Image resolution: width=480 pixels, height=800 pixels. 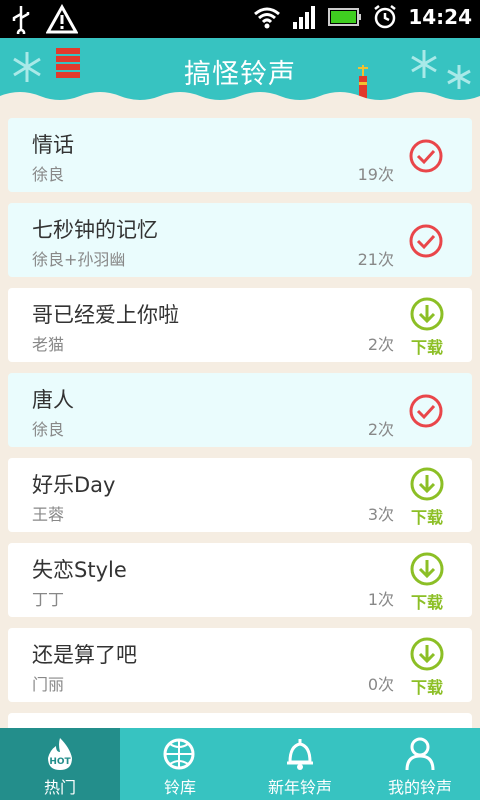 What do you see at coordinates (440, 17) in the screenshot?
I see `clock-time: 14:24` at bounding box center [440, 17].